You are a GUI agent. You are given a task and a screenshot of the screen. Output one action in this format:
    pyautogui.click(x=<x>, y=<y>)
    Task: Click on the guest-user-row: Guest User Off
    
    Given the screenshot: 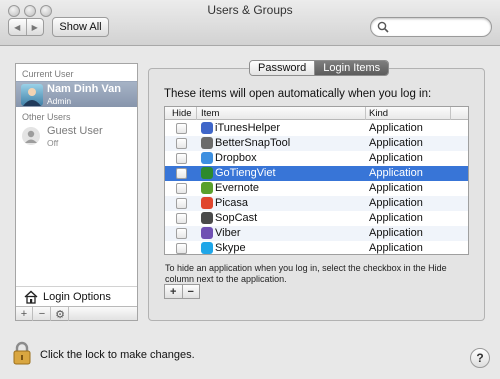 What is the action you would take?
    pyautogui.click(x=76, y=137)
    